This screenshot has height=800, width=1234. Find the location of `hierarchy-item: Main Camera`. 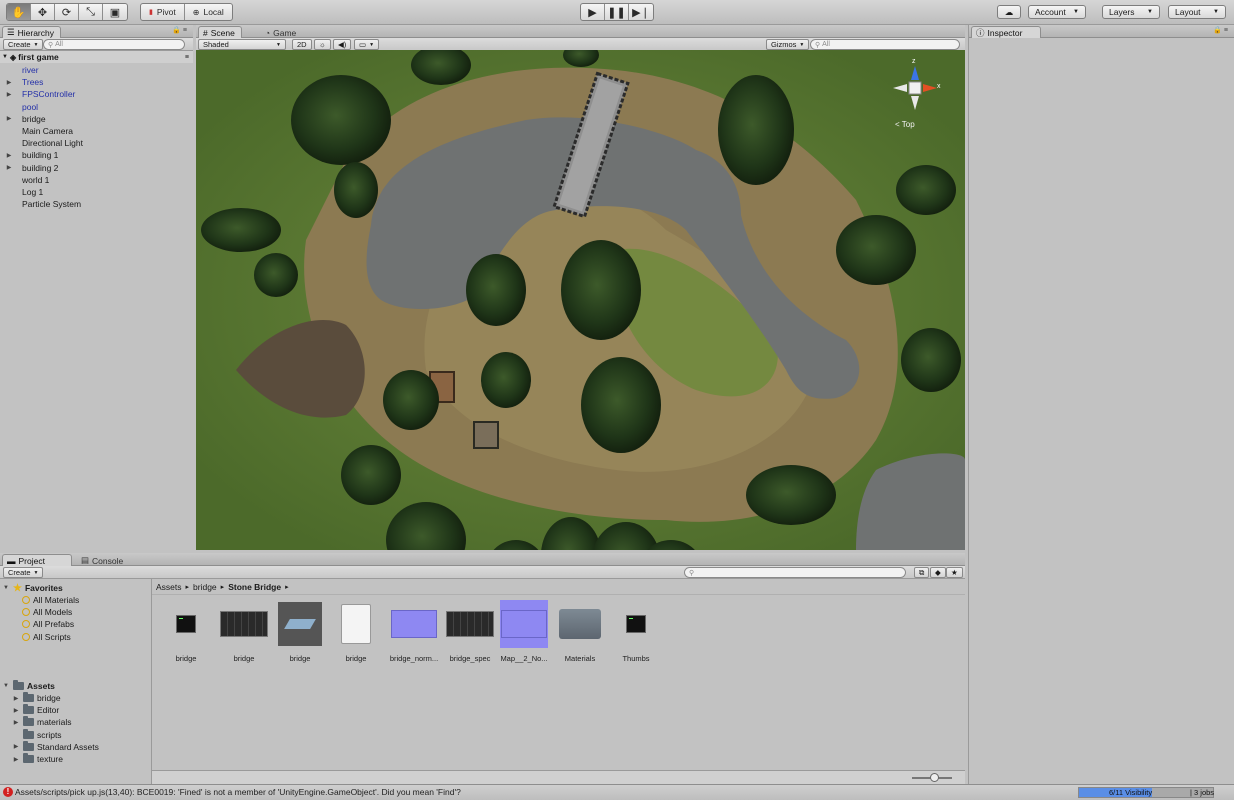

hierarchy-item: Main Camera is located at coordinates (38, 131).